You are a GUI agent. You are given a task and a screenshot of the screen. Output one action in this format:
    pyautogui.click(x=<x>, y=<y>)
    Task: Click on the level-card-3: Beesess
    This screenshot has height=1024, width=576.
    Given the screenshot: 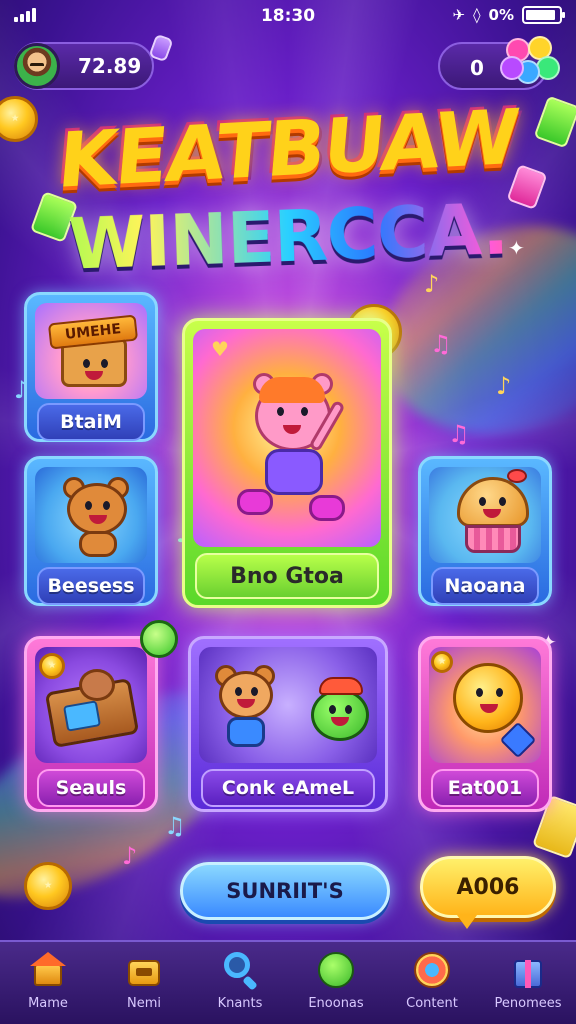 What is the action you would take?
    pyautogui.click(x=91, y=531)
    